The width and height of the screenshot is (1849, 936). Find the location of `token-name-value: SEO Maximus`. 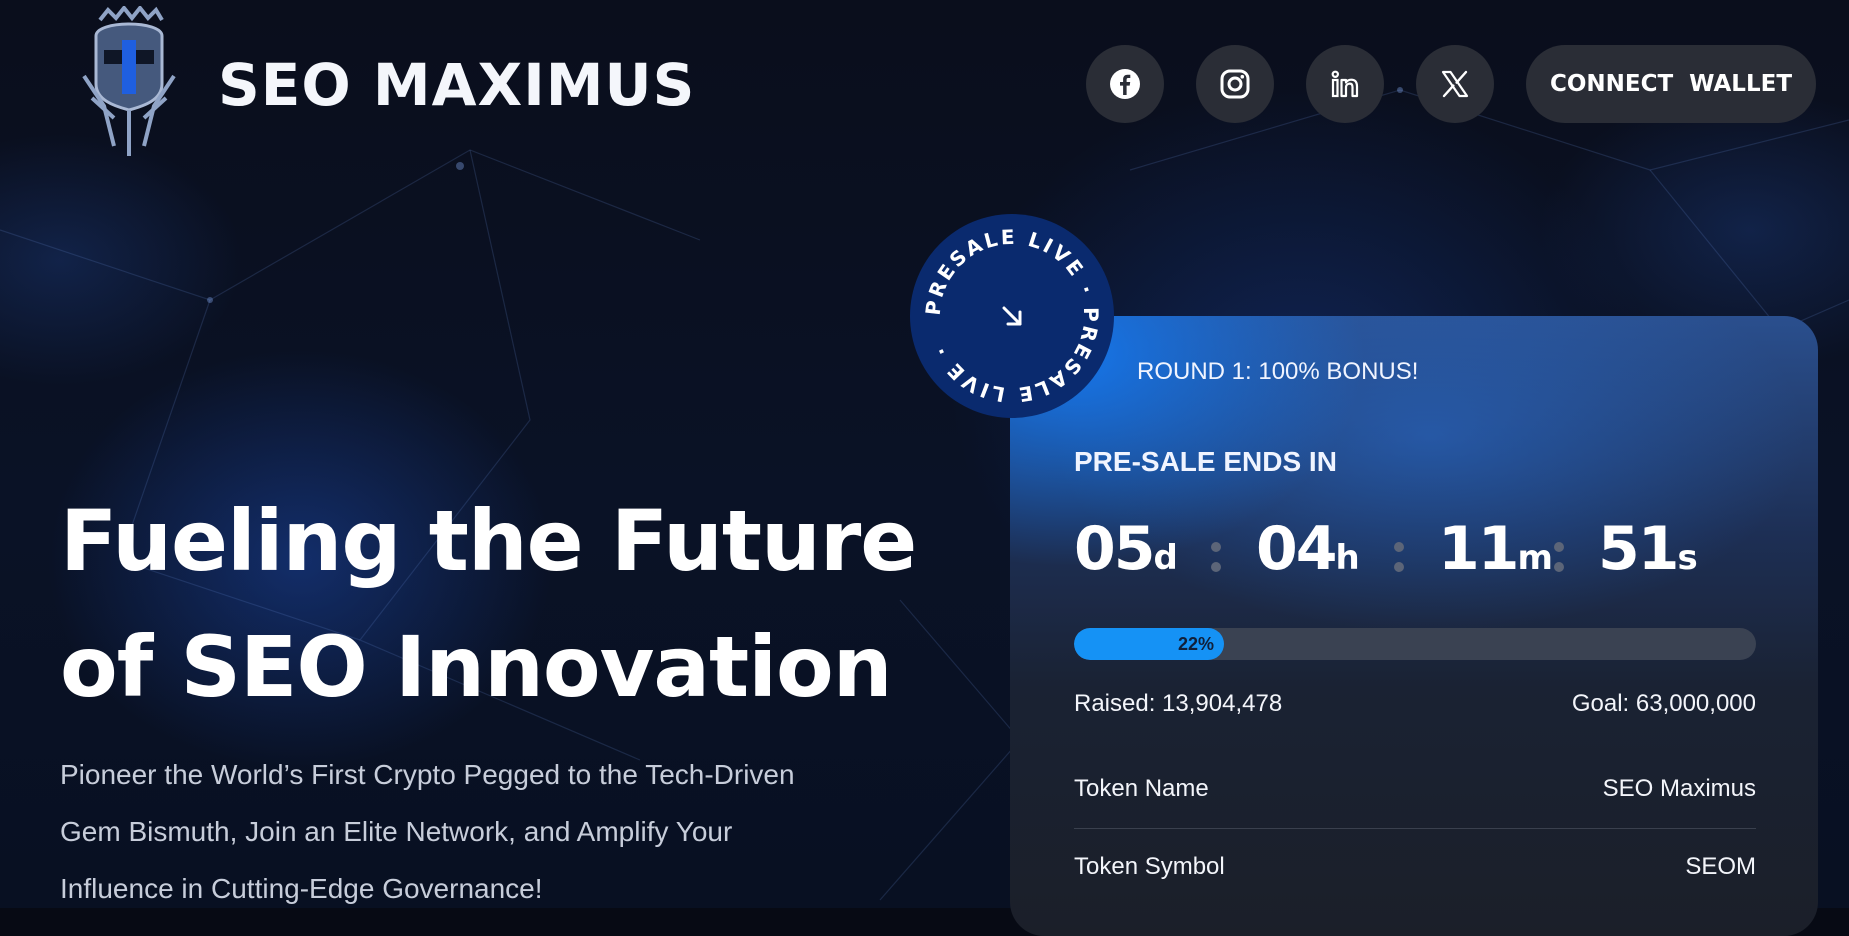

token-name-value: SEO Maximus is located at coordinates (1679, 788).